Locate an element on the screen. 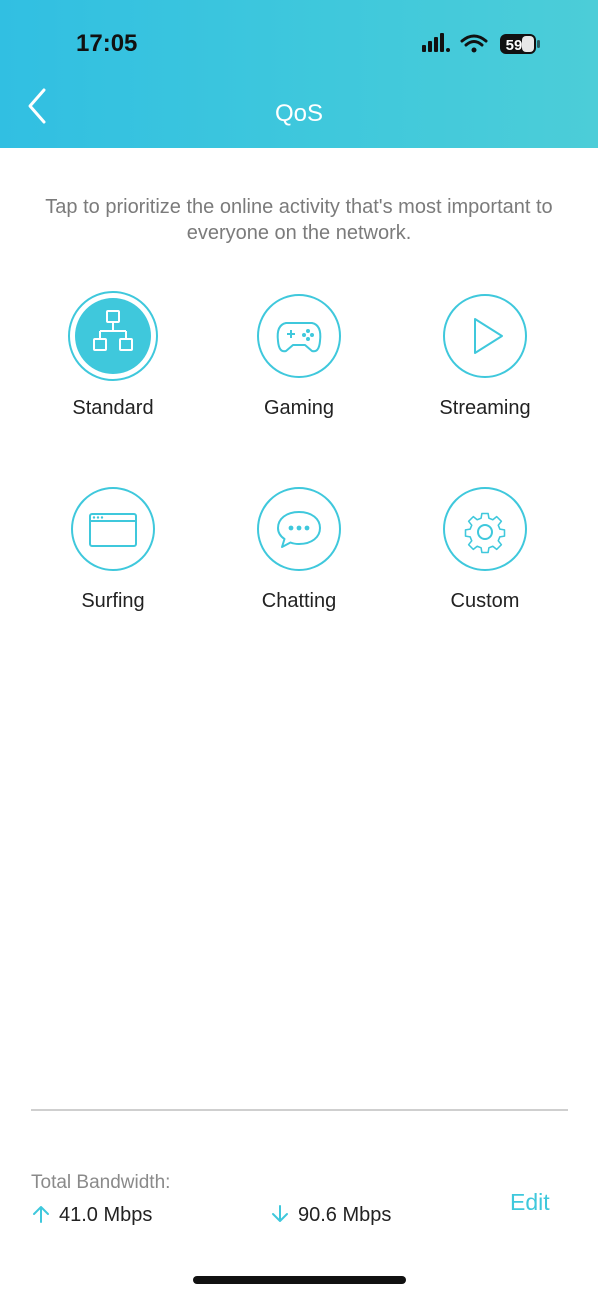 This screenshot has height=1296, width=598. mode-surfing: Surfing is located at coordinates (113, 549).